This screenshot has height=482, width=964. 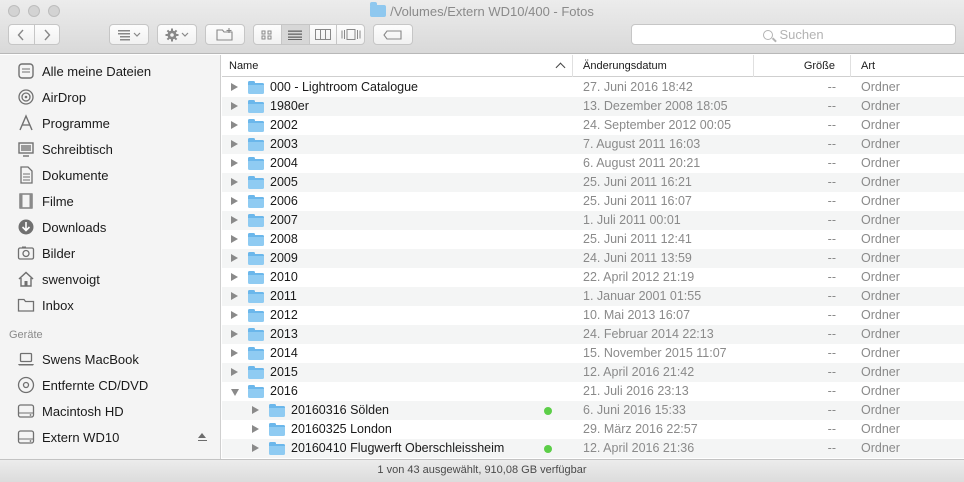 I want to click on column-header-kind: Art, so click(x=907, y=66).